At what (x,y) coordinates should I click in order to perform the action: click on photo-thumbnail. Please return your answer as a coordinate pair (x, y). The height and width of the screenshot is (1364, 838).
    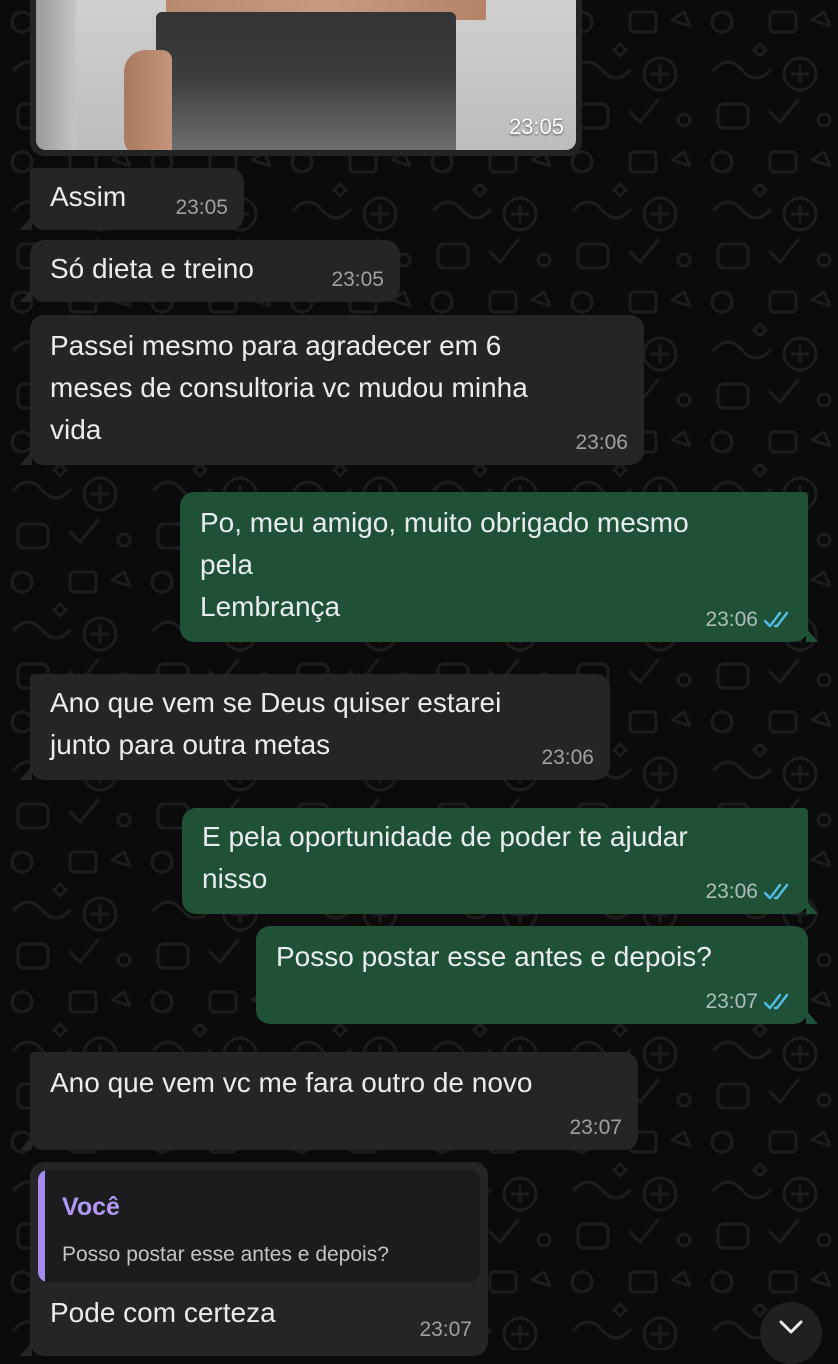
    Looking at the image, I should click on (306, 75).